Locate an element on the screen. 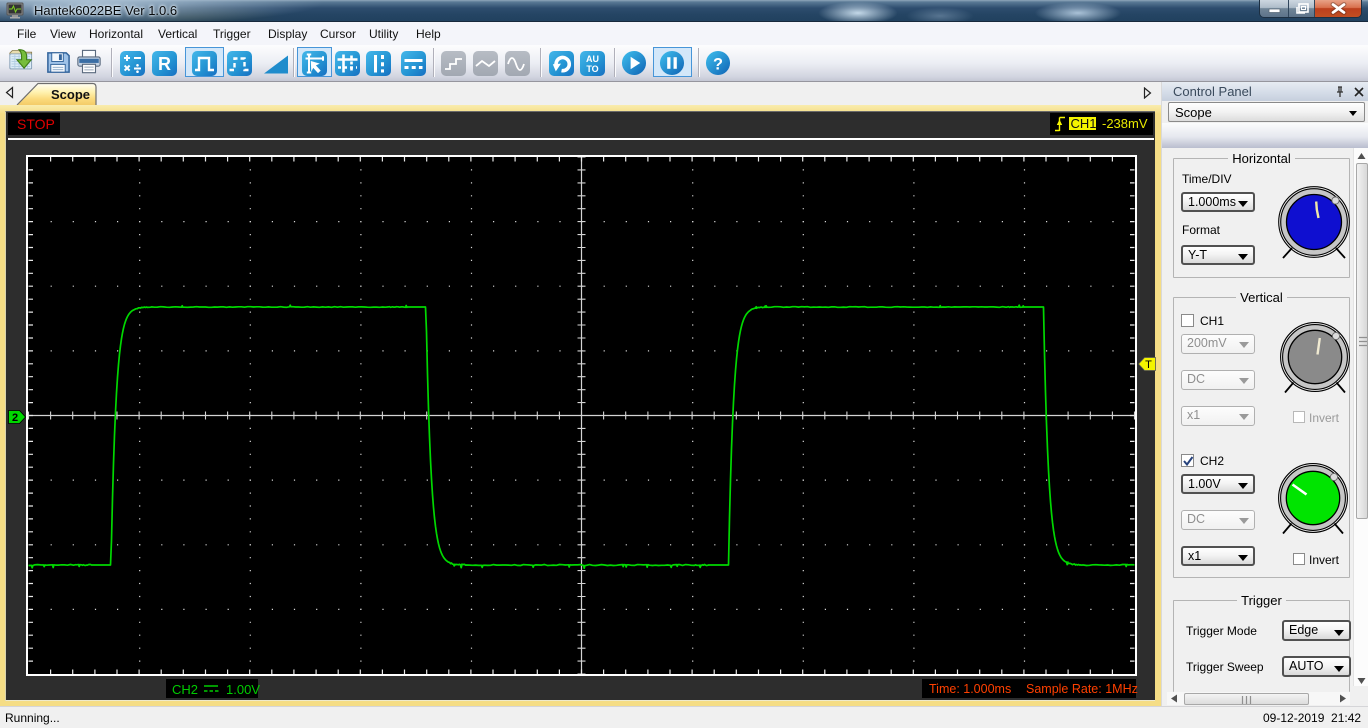  svg-text: 2 is located at coordinates (15, 418).